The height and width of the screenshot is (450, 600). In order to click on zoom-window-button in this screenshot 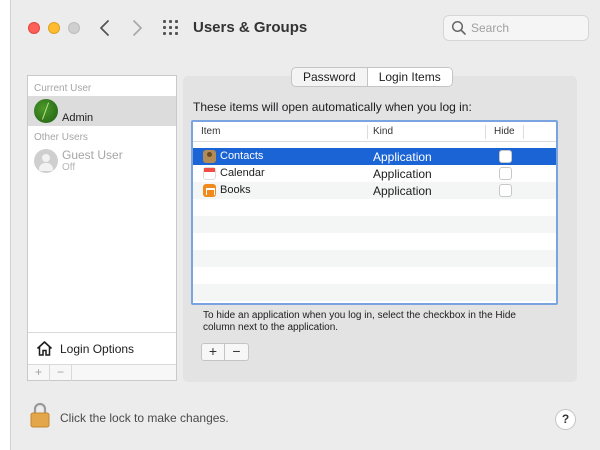, I will do `click(74, 28)`.